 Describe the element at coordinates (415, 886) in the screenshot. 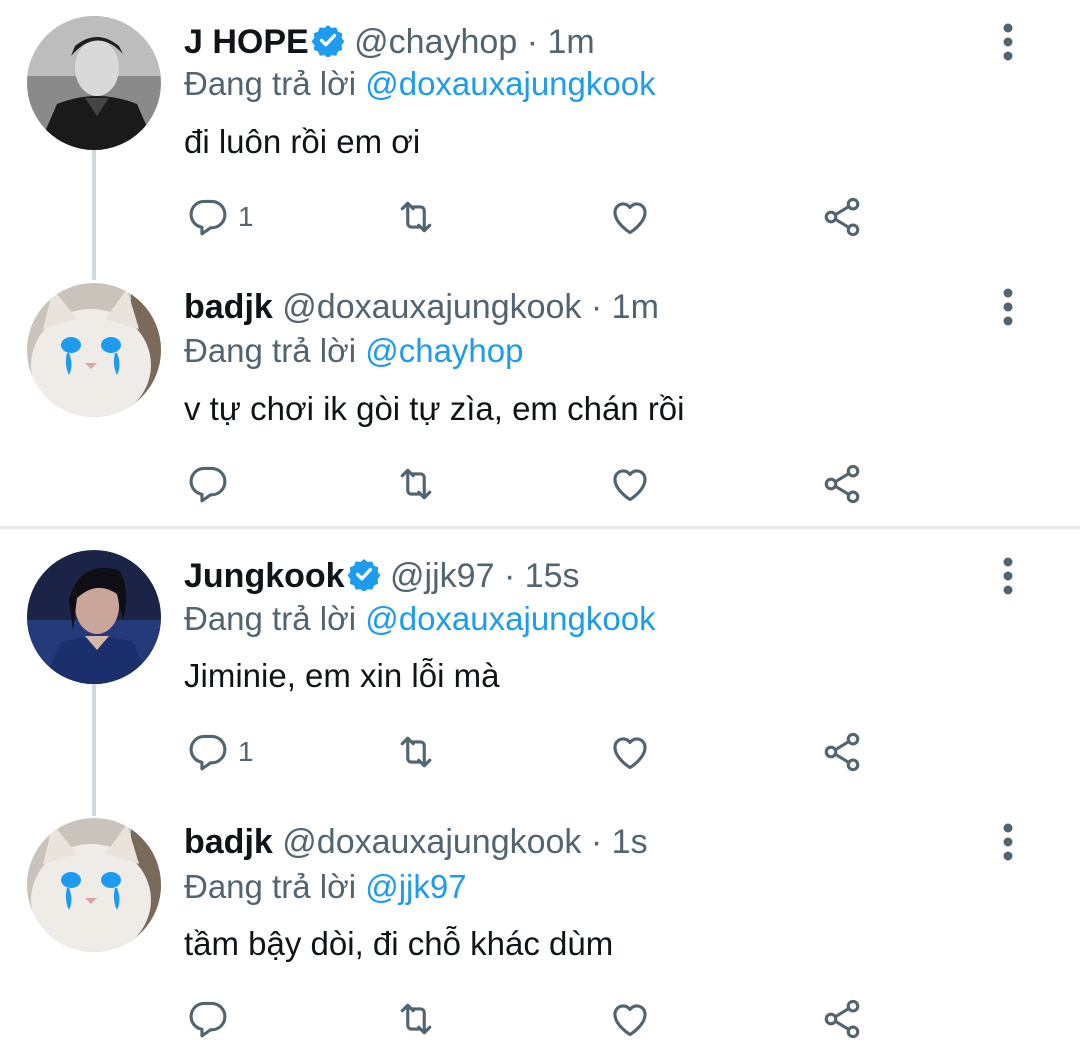

I see `reply-mention: @jjk97` at that location.